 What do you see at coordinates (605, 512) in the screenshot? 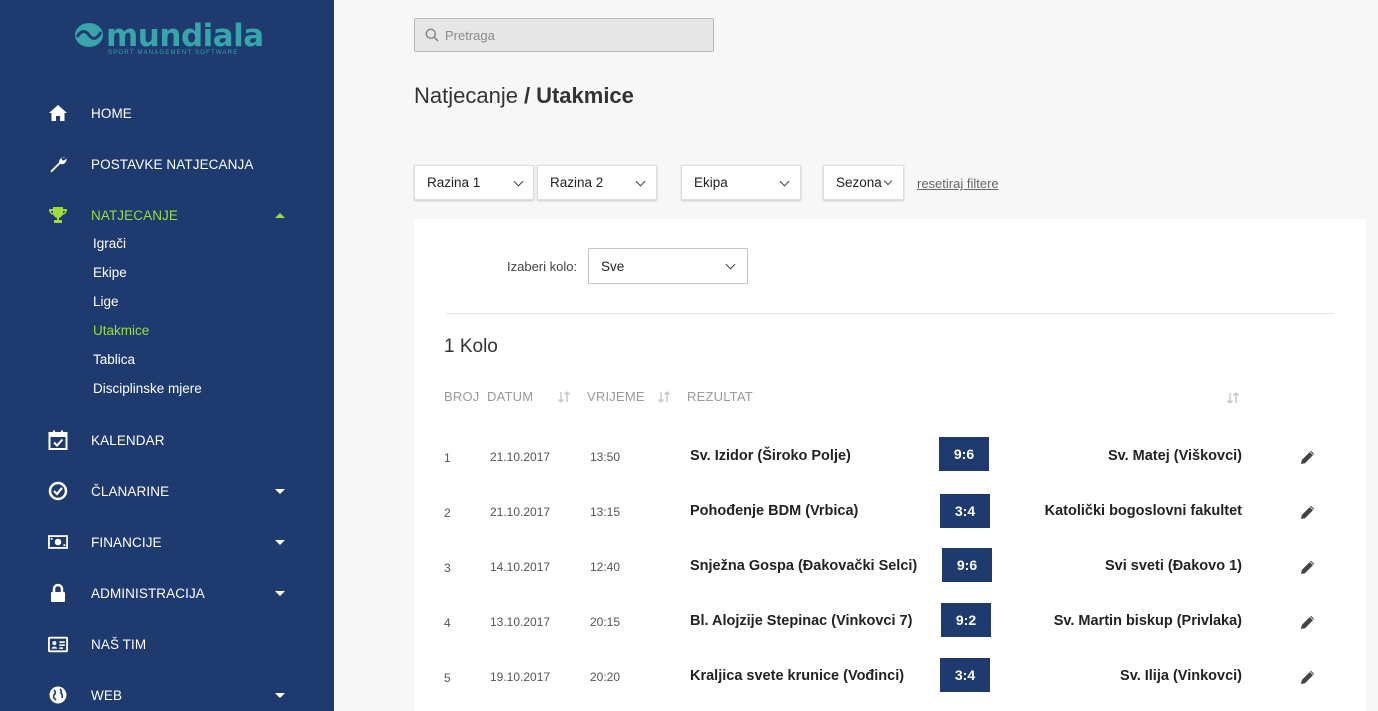
I see `match-time: 13:15` at bounding box center [605, 512].